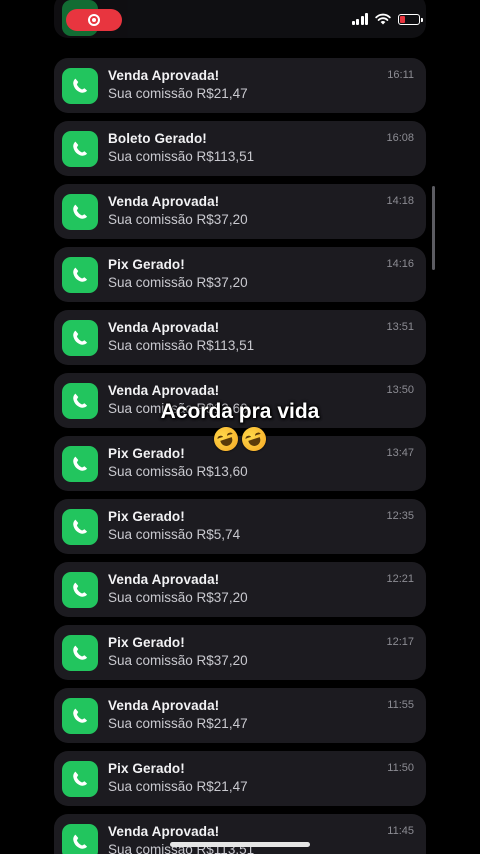  I want to click on notification-card: Pix Gerado! Sua comissão R$37,20 12:17, so click(240, 652).